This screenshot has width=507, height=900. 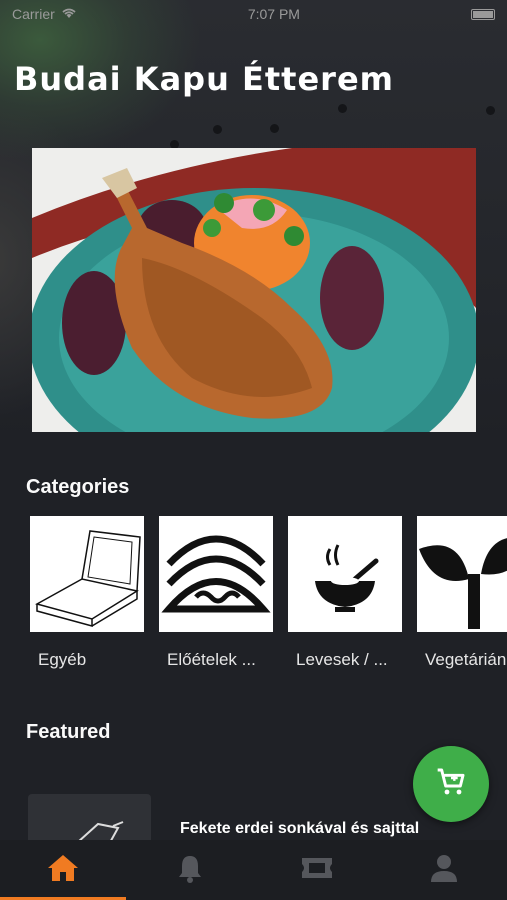 I want to click on category-label: Vegetárián, so click(x=466, y=659).